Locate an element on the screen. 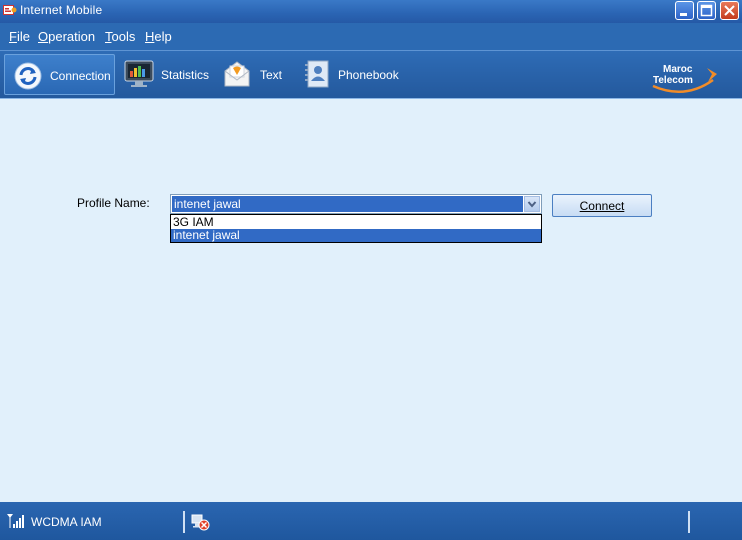 The height and width of the screenshot is (540, 742). toolbar: Connection Statistics Text Phonebook is located at coordinates (371, 75).